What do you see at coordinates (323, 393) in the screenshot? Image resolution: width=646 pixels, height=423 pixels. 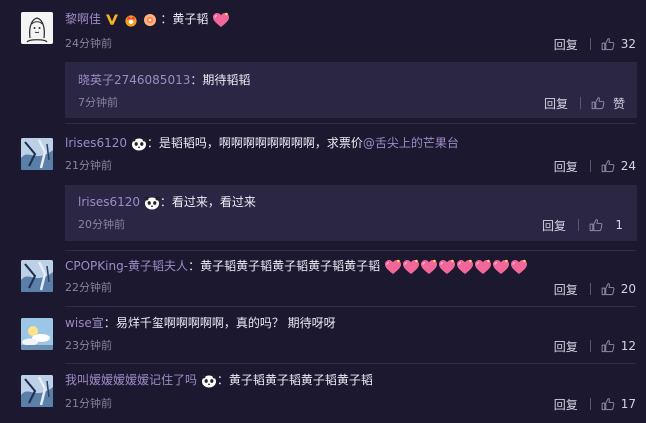 I see `comment-item: 我叫嫒嫒嫒嫒嫒记住了吗 ：黄子韬黄子韬黄子韬黄子韬 21分钟前 回复 17` at bounding box center [323, 393].